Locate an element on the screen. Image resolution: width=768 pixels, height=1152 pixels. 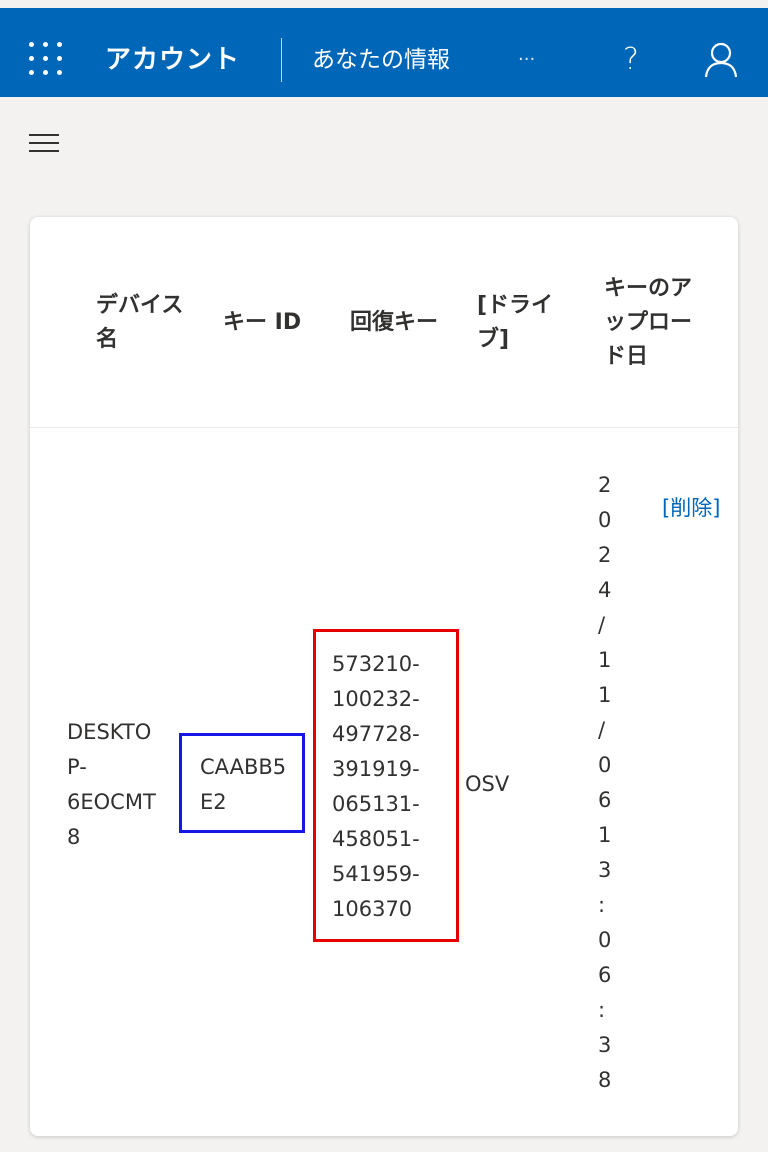
app-title: アカウント is located at coordinates (172, 60).